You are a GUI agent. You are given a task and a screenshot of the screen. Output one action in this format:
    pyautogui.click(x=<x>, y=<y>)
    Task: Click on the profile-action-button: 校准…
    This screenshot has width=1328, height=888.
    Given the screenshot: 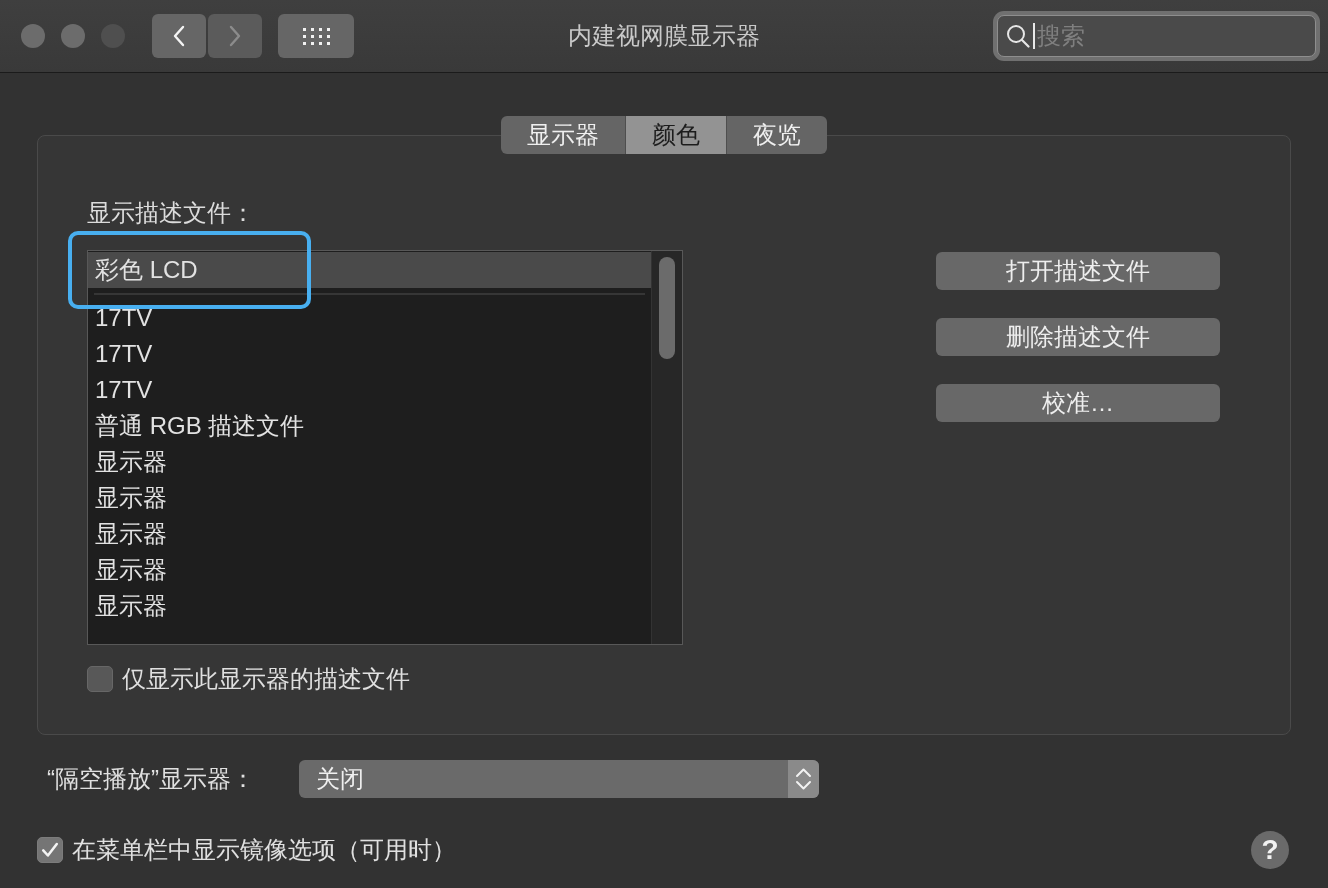 What is the action you would take?
    pyautogui.click(x=1078, y=403)
    